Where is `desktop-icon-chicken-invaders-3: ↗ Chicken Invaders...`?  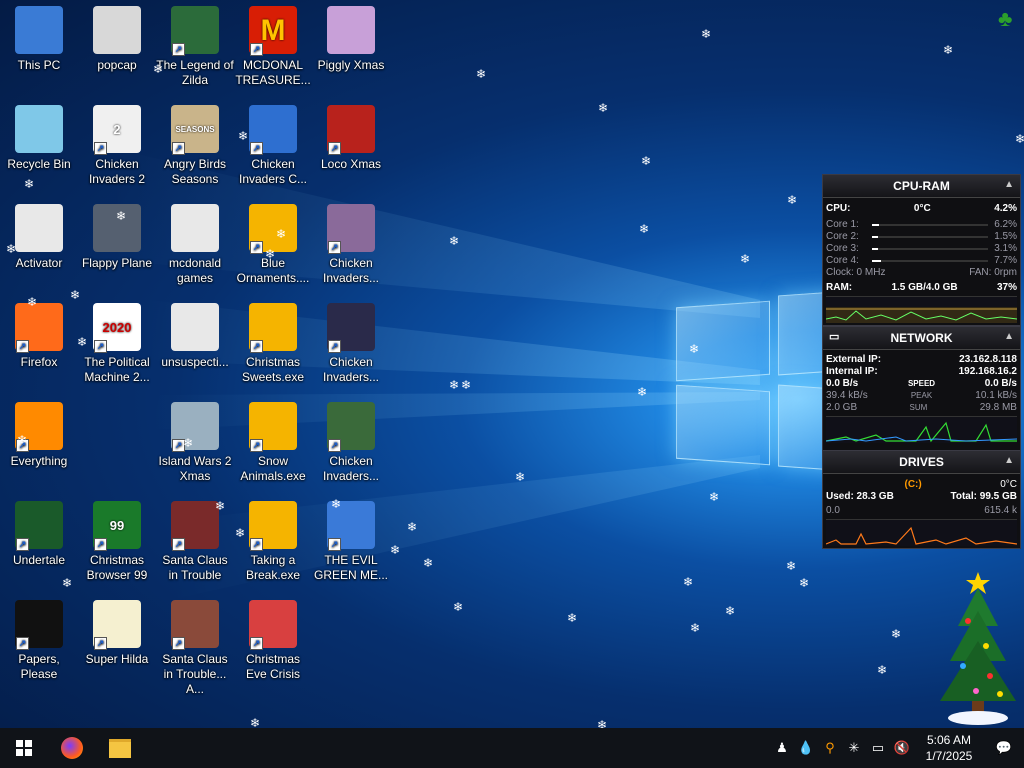 desktop-icon-chicken-invaders-3: ↗ Chicken Invaders... is located at coordinates (351, 245).